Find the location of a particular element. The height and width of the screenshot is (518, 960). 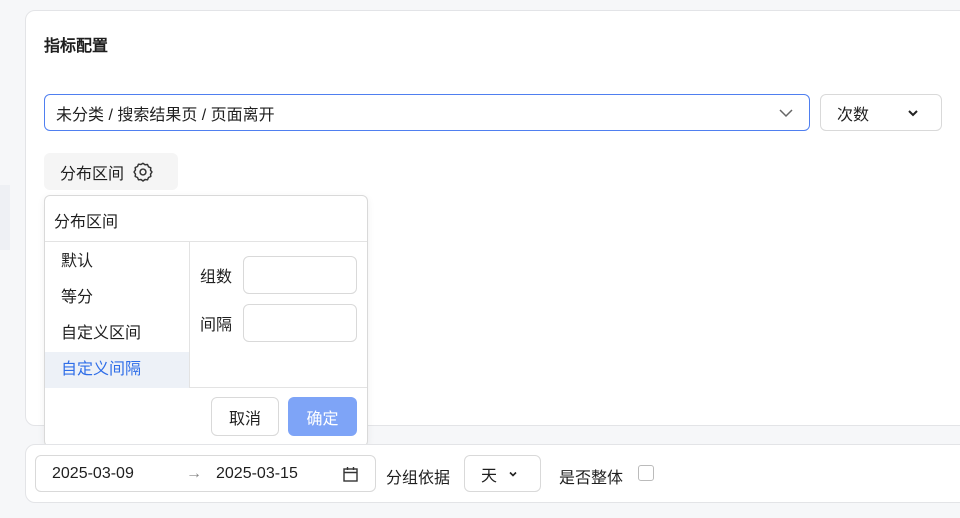

end-date: 2025-03-15 is located at coordinates (257, 474).